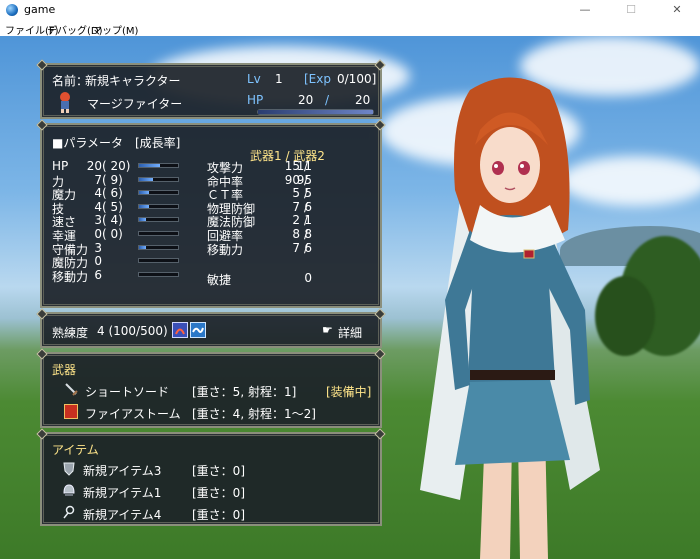 The image size is (700, 559). I want to click on sword-icon, so click(71, 389).